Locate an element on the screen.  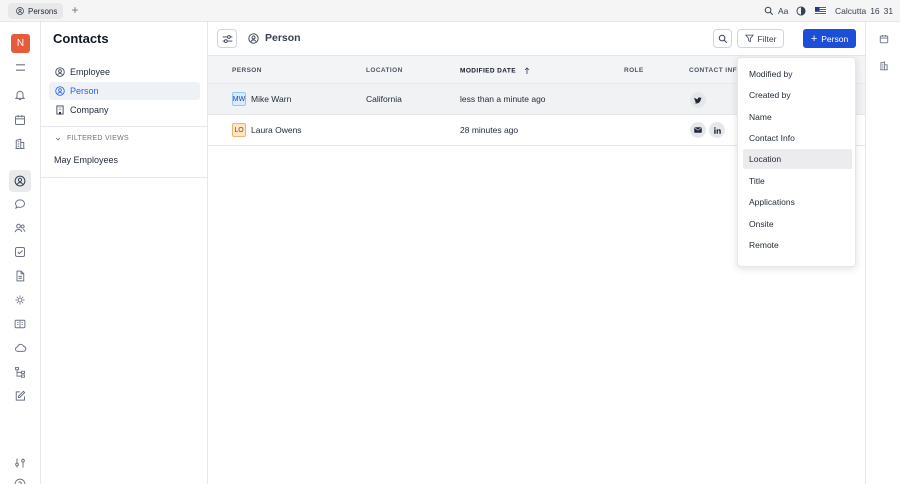
sidebar-item-person: Person is located at coordinates (124, 91).